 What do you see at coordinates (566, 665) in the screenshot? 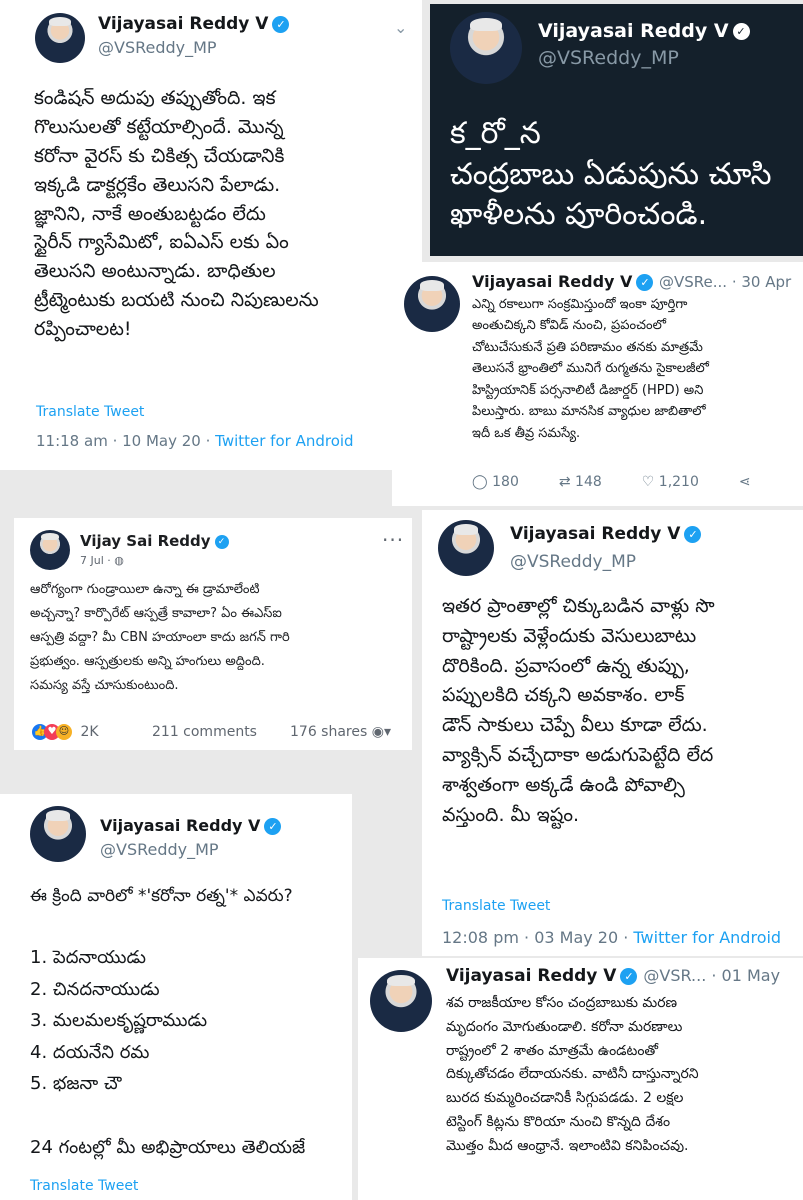
I see `text-line: దొరికింది. ప్రవాసంలో ఉన్న తుప్పు,` at bounding box center [566, 665].